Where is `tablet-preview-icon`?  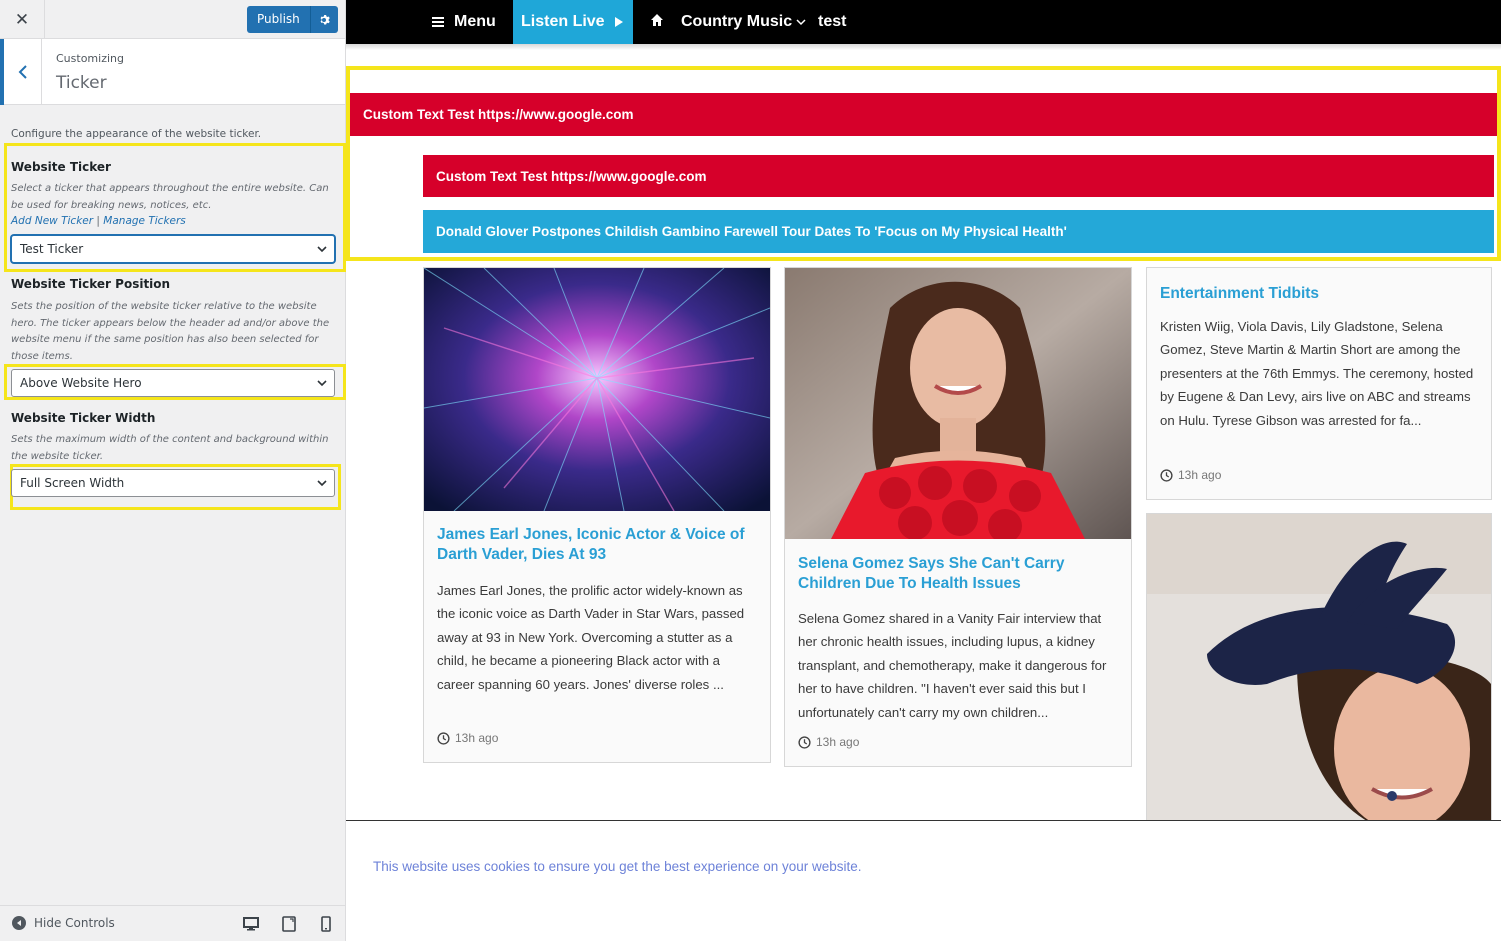 tablet-preview-icon is located at coordinates (289, 924).